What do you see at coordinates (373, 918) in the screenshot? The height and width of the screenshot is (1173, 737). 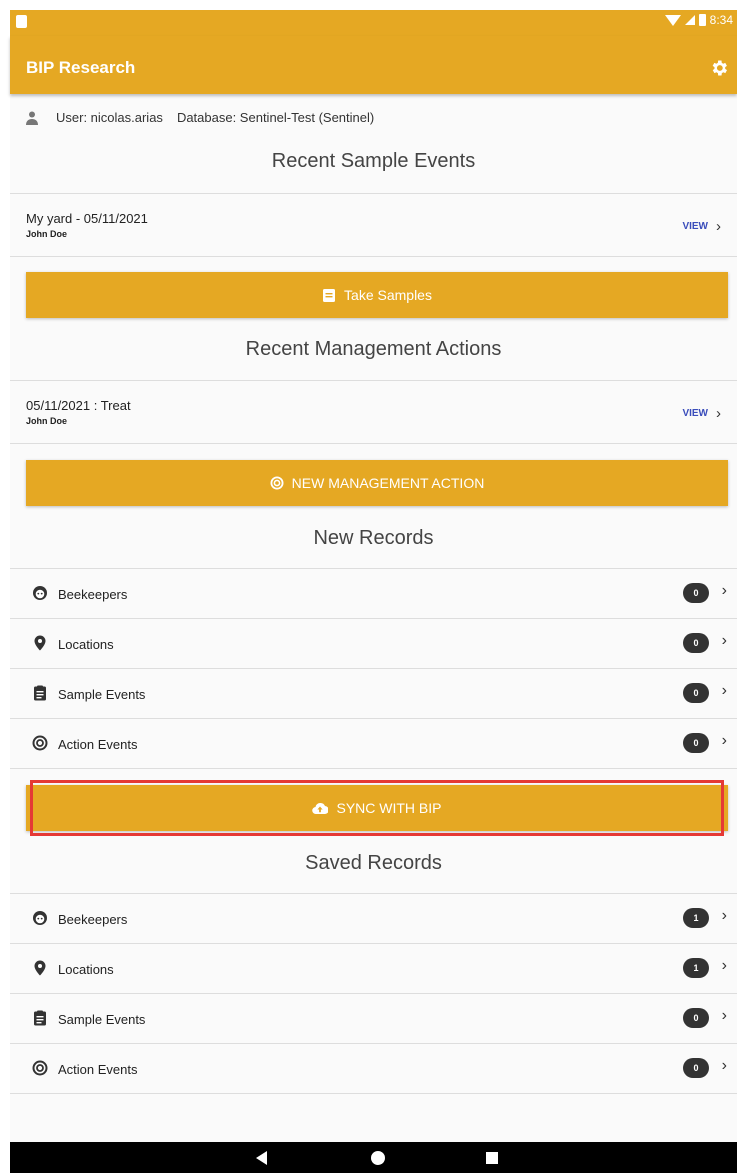 I see `saved-records-beekeepers: Beekeepers 1 ›` at bounding box center [373, 918].